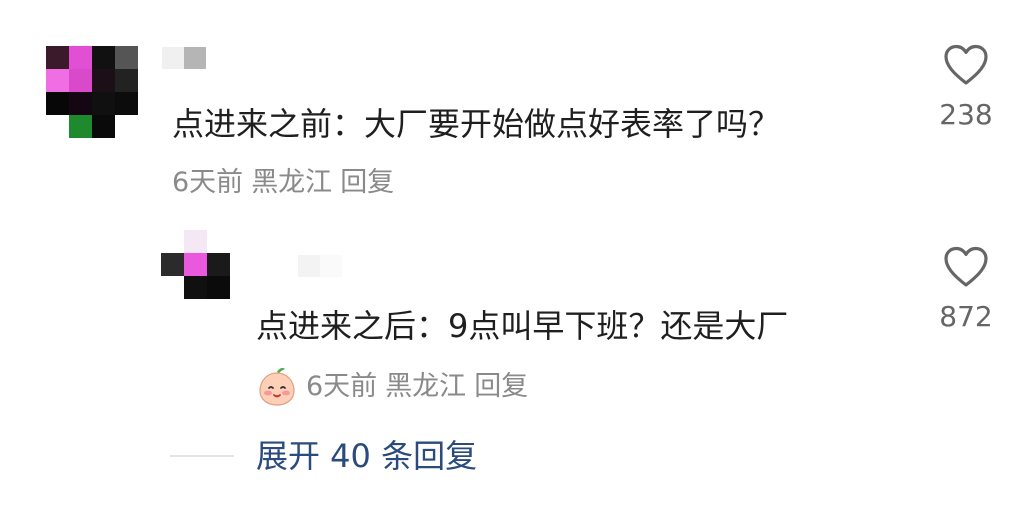 Image resolution: width=1036 pixels, height=513 pixels. I want to click on expand-replies-button: 展开 40 条回复, so click(366, 456).